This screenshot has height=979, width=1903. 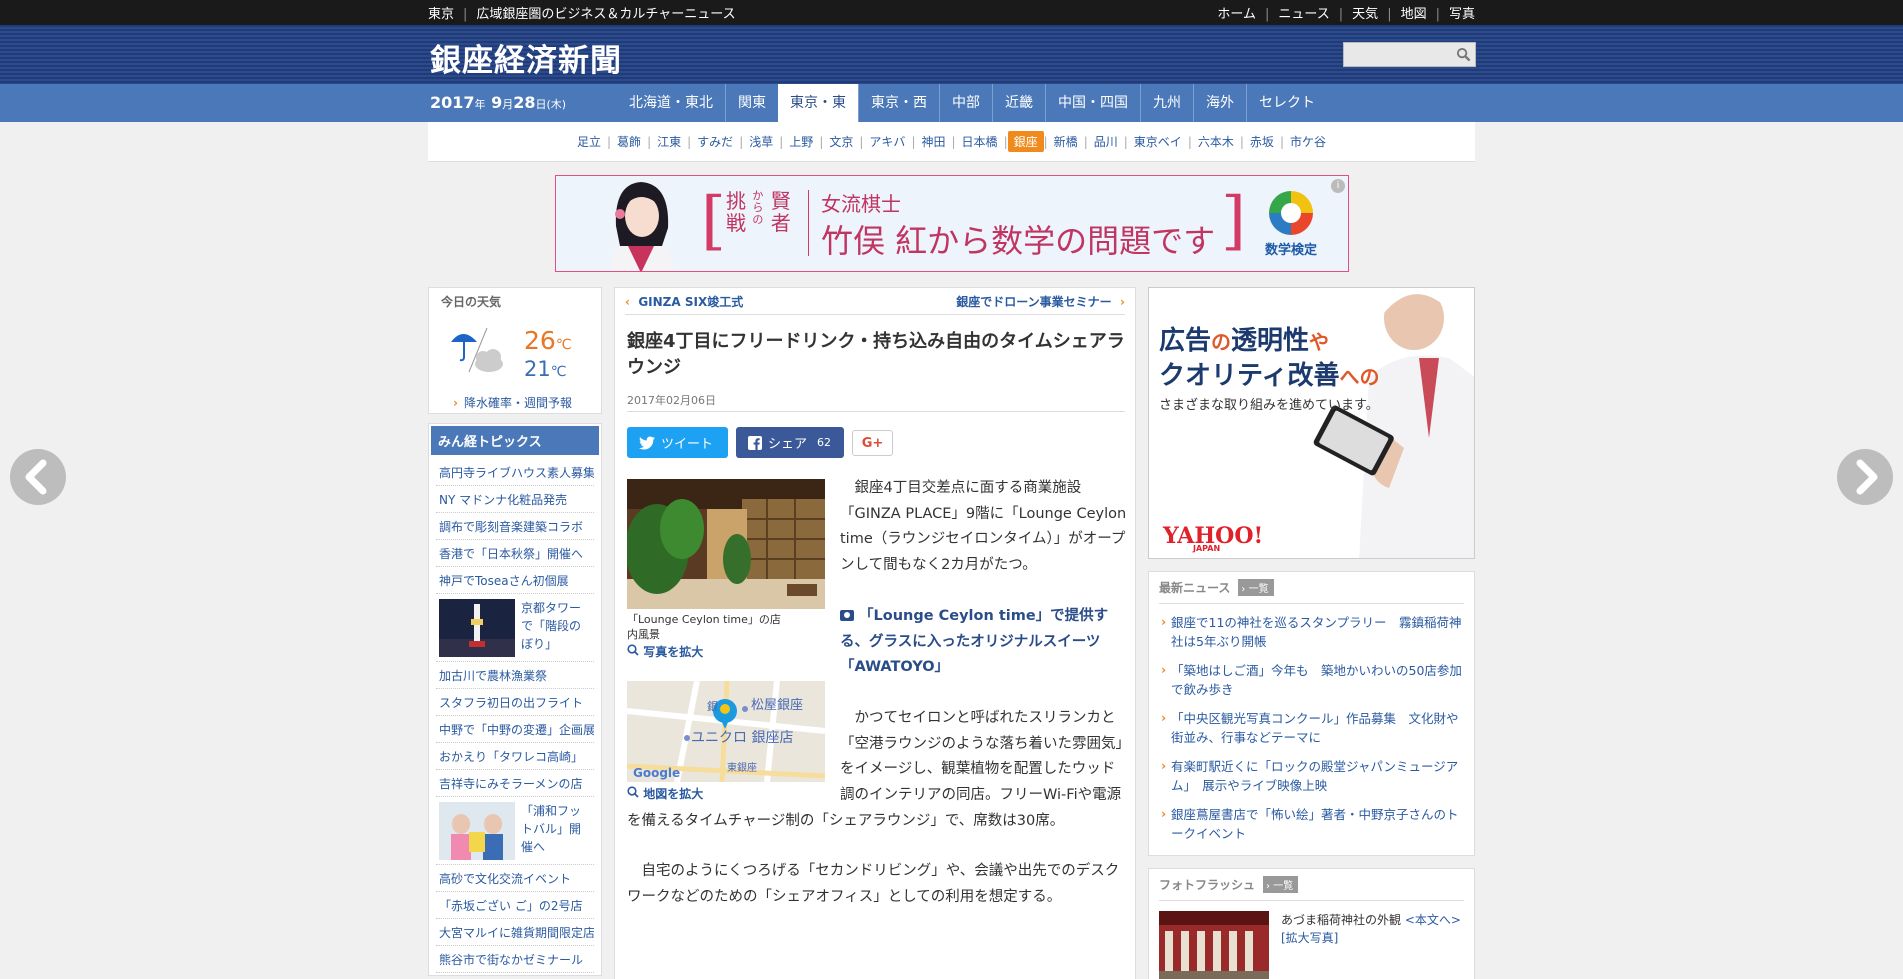 What do you see at coordinates (1414, 14) in the screenshot?
I see `nav-map: 地図` at bounding box center [1414, 14].